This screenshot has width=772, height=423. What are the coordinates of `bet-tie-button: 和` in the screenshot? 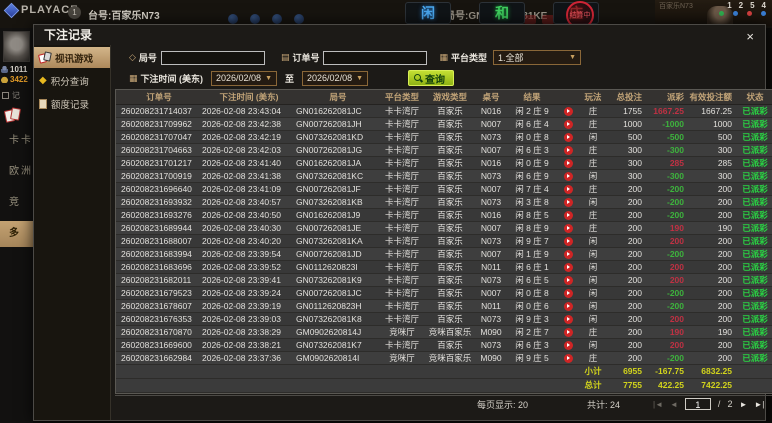 It's located at (502, 13).